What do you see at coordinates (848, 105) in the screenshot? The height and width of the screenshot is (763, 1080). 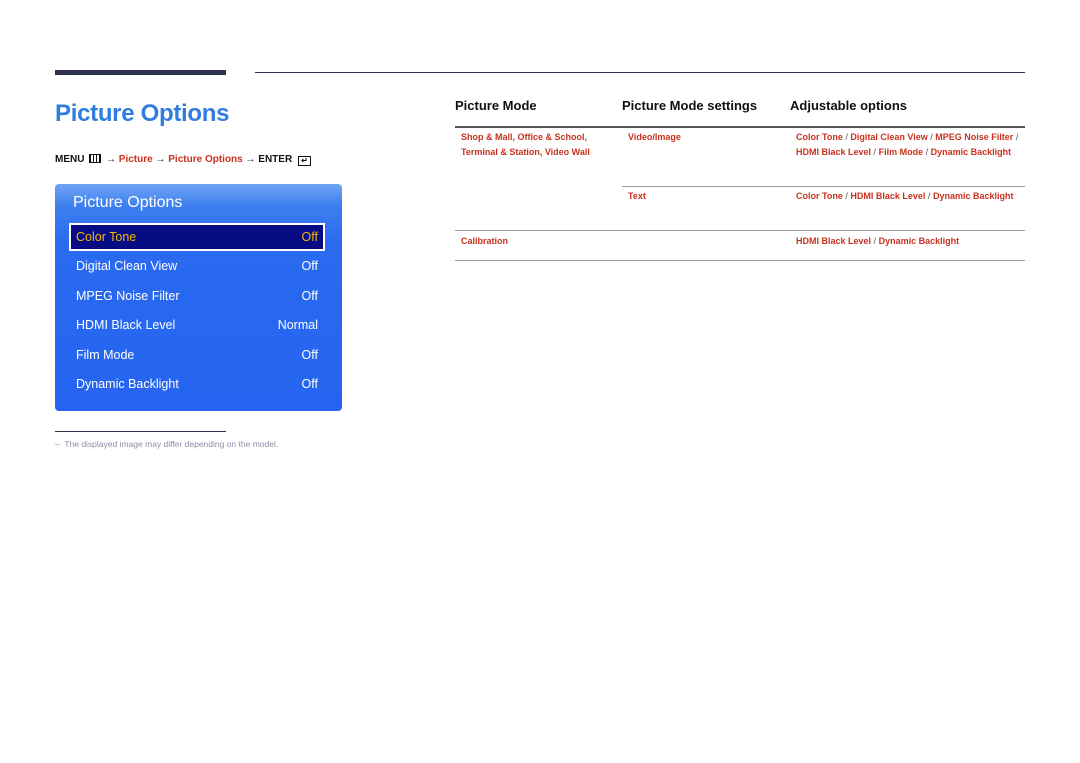 I see `column-header-adjustable-options: Adjustable options` at bounding box center [848, 105].